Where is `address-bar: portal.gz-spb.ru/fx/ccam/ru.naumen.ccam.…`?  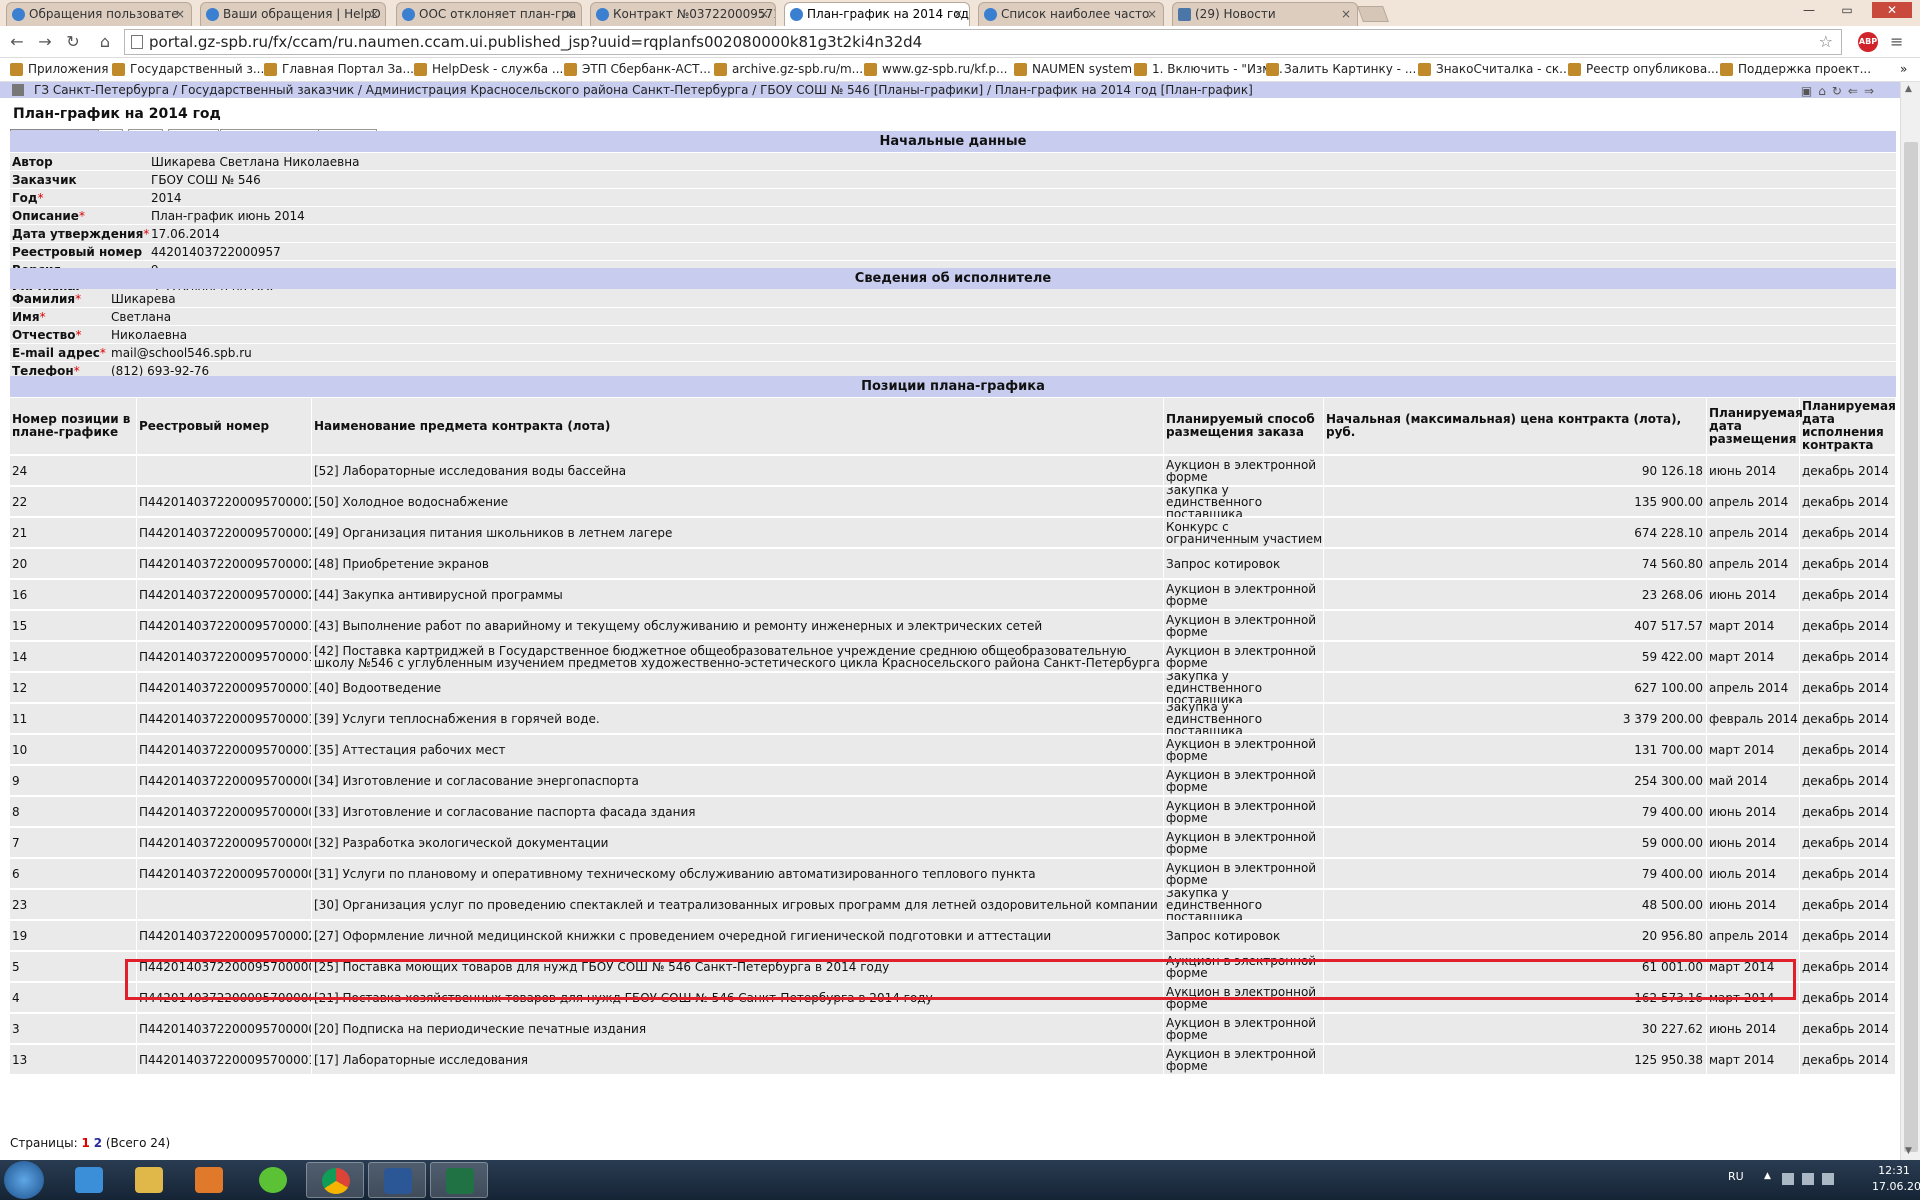
address-bar: portal.gz-spb.ru/fx/ccam/ru.naumen.ccam.… is located at coordinates (983, 42).